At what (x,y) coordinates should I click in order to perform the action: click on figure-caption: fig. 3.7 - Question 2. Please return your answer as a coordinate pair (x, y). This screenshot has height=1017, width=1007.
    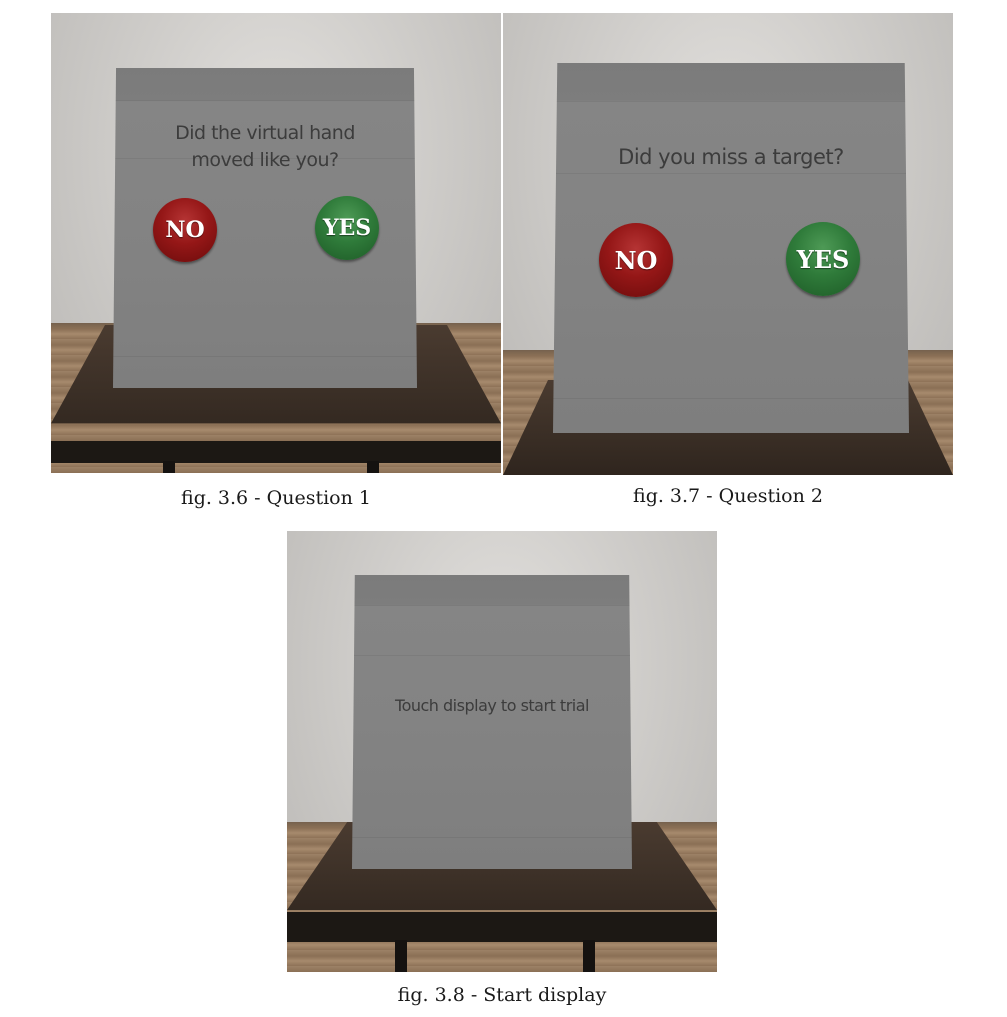
    Looking at the image, I should click on (728, 496).